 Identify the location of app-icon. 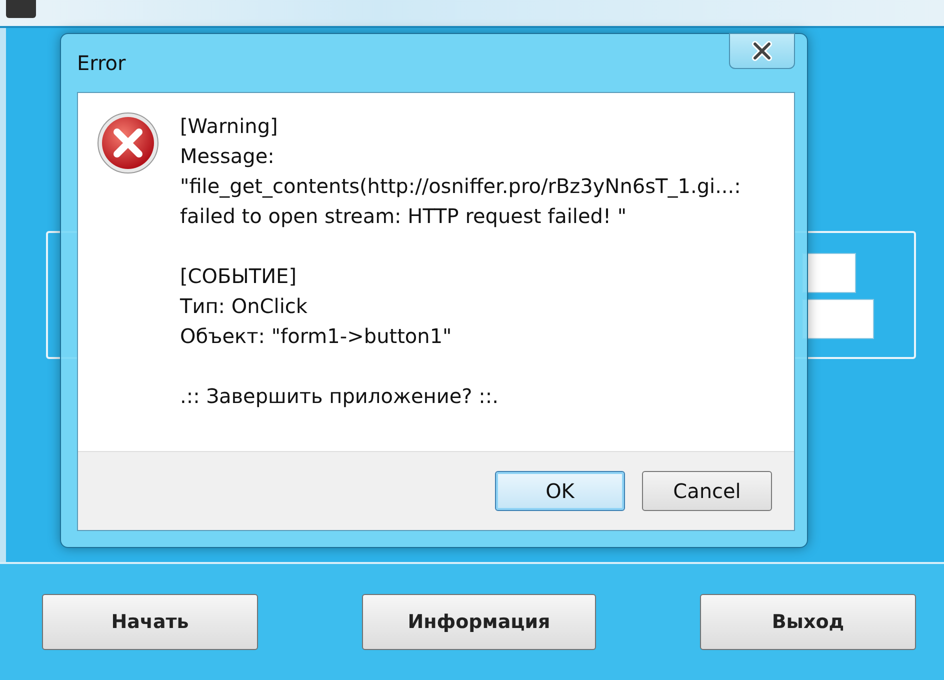
(21, 9).